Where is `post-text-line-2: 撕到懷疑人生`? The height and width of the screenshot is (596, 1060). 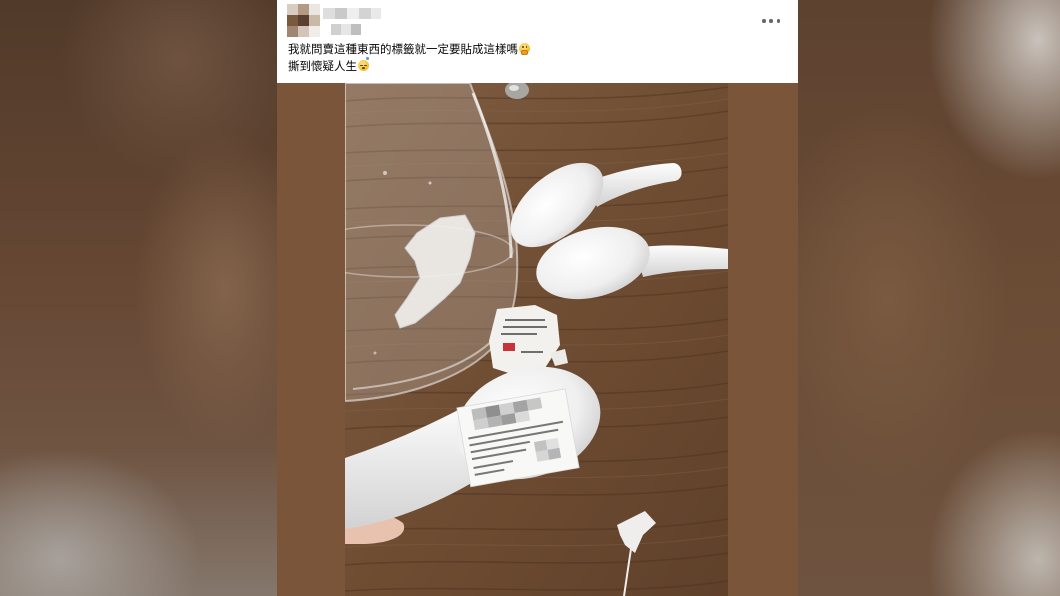
post-text-line-2: 撕到懷疑人生 is located at coordinates (322, 66).